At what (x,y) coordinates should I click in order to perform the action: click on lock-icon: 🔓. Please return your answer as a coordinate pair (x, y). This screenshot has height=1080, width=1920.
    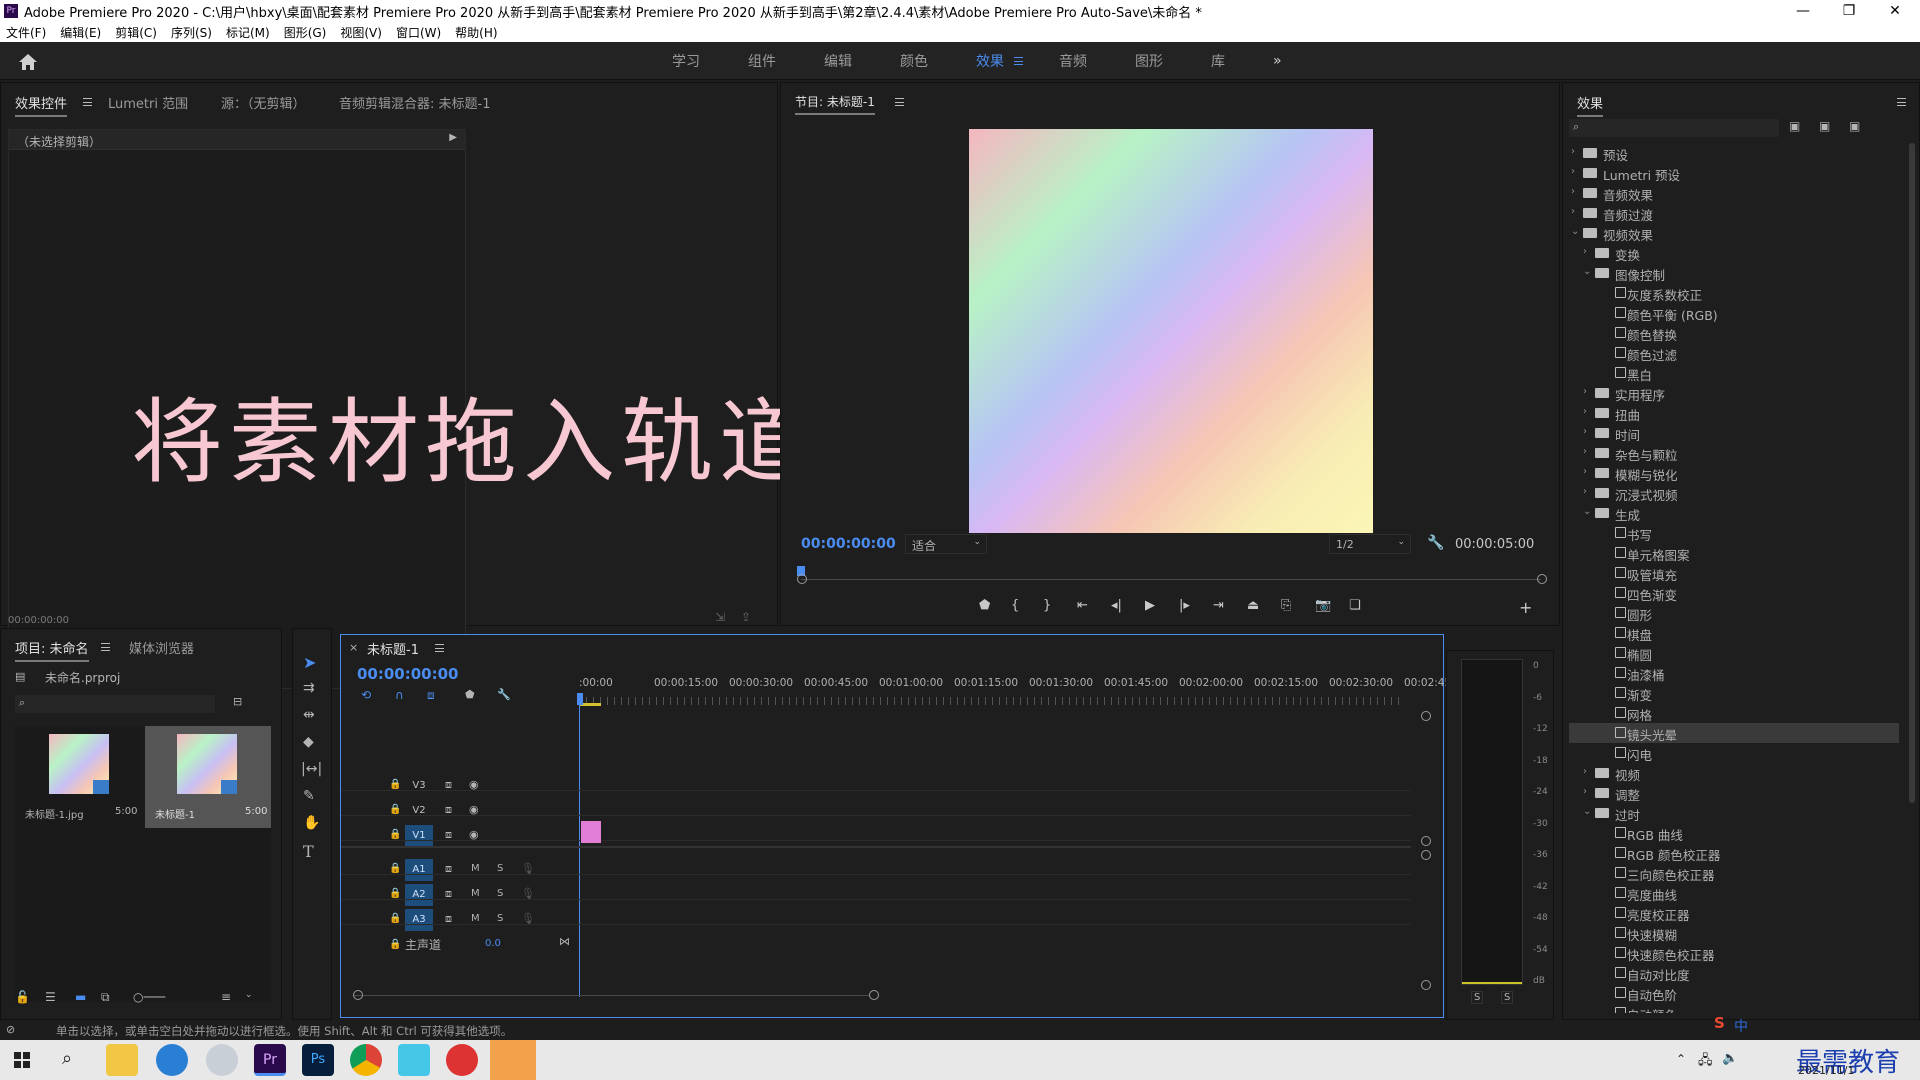
    Looking at the image, I should click on (22, 997).